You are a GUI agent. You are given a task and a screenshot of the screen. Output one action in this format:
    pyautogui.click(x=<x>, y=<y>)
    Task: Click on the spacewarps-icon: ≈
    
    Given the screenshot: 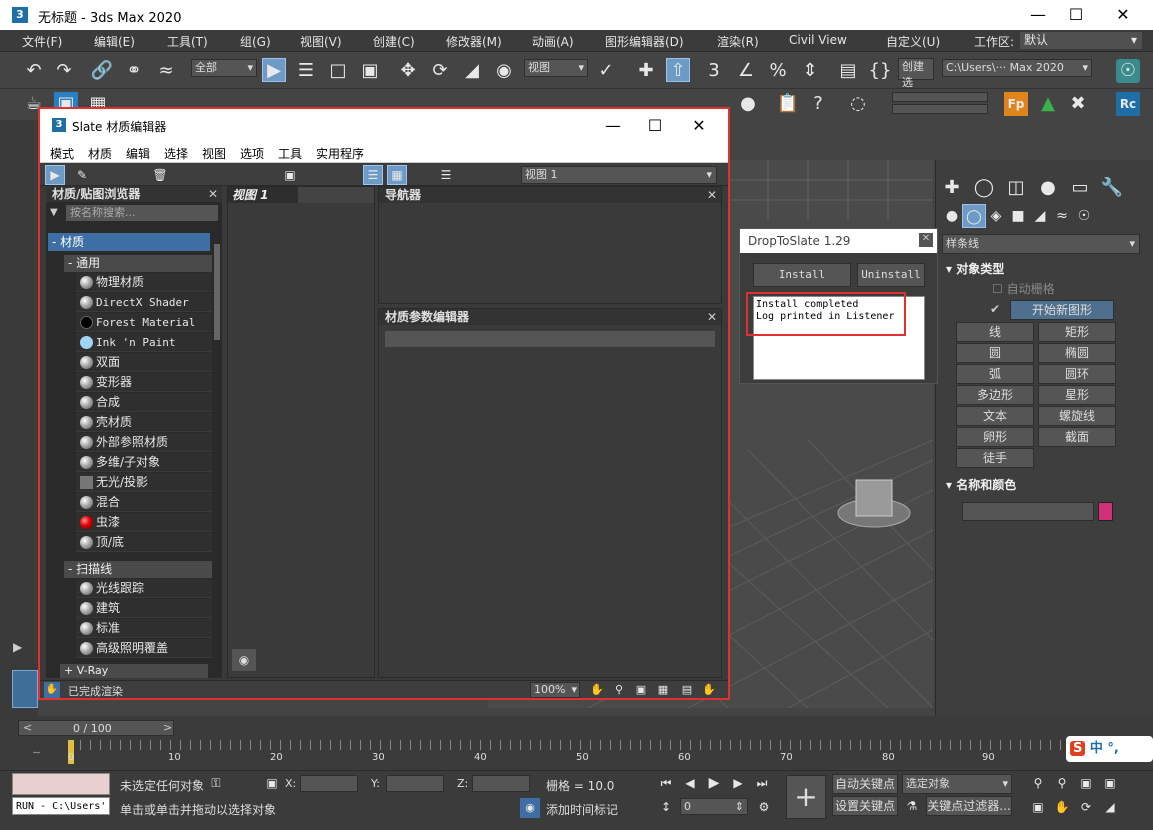 What is the action you would take?
    pyautogui.click(x=1062, y=216)
    